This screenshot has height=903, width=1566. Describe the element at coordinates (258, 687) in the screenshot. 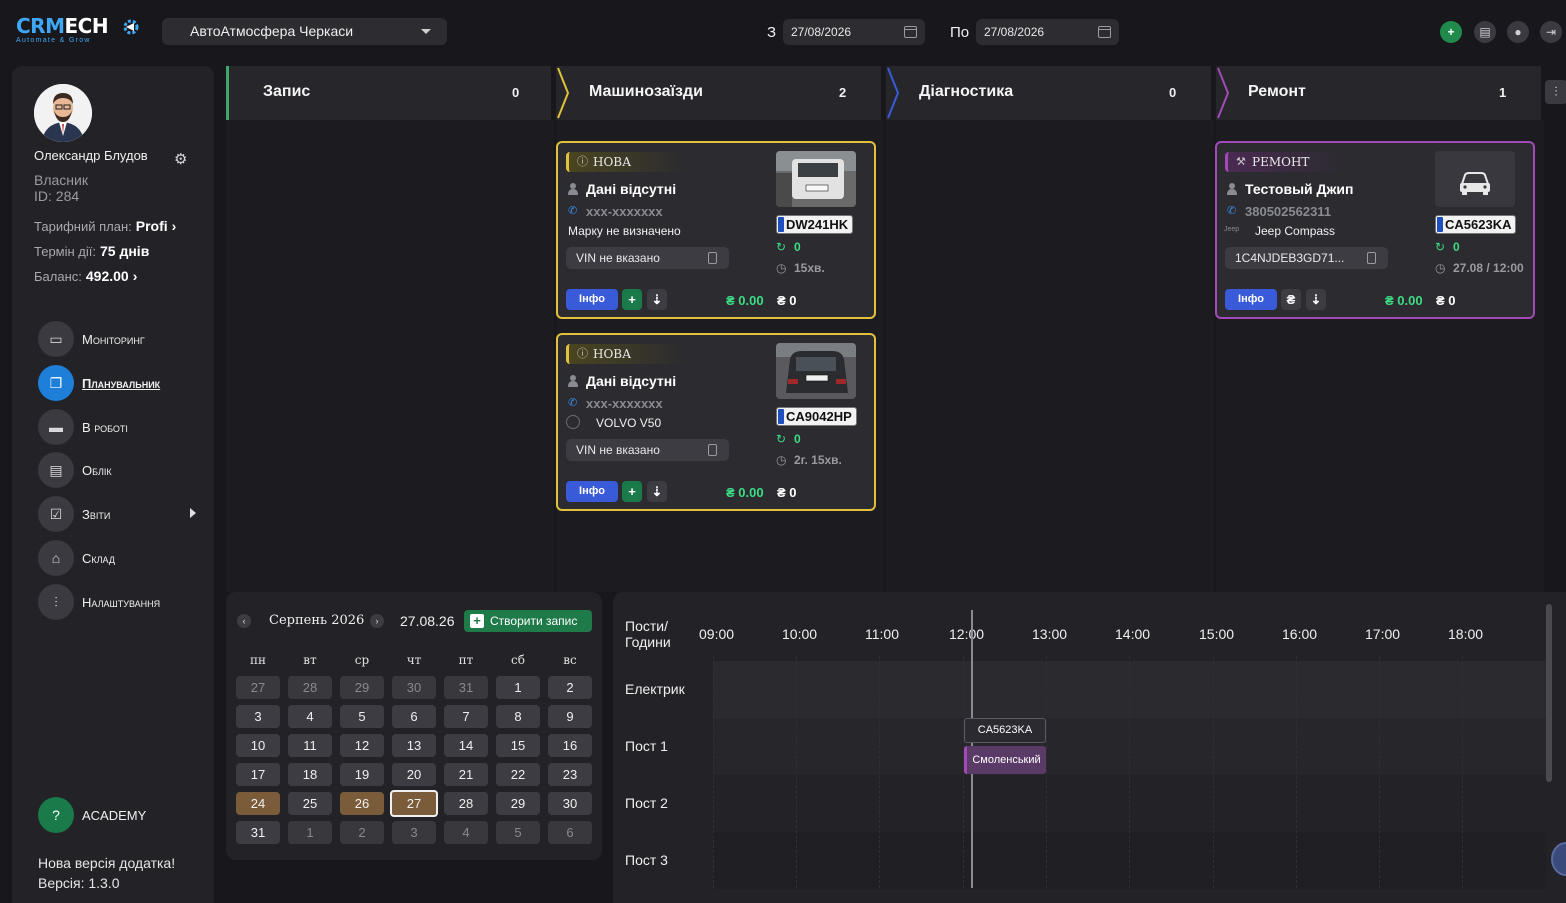

I see `calendar-day: 27` at that location.